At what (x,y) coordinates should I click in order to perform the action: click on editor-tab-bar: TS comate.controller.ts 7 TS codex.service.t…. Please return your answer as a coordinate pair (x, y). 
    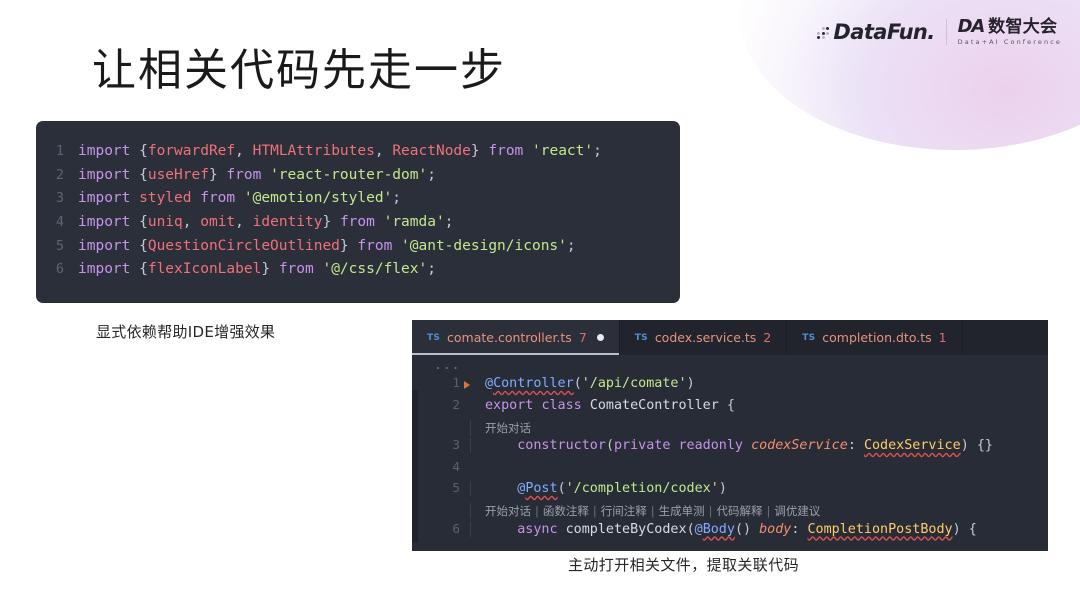
    Looking at the image, I should click on (730, 337).